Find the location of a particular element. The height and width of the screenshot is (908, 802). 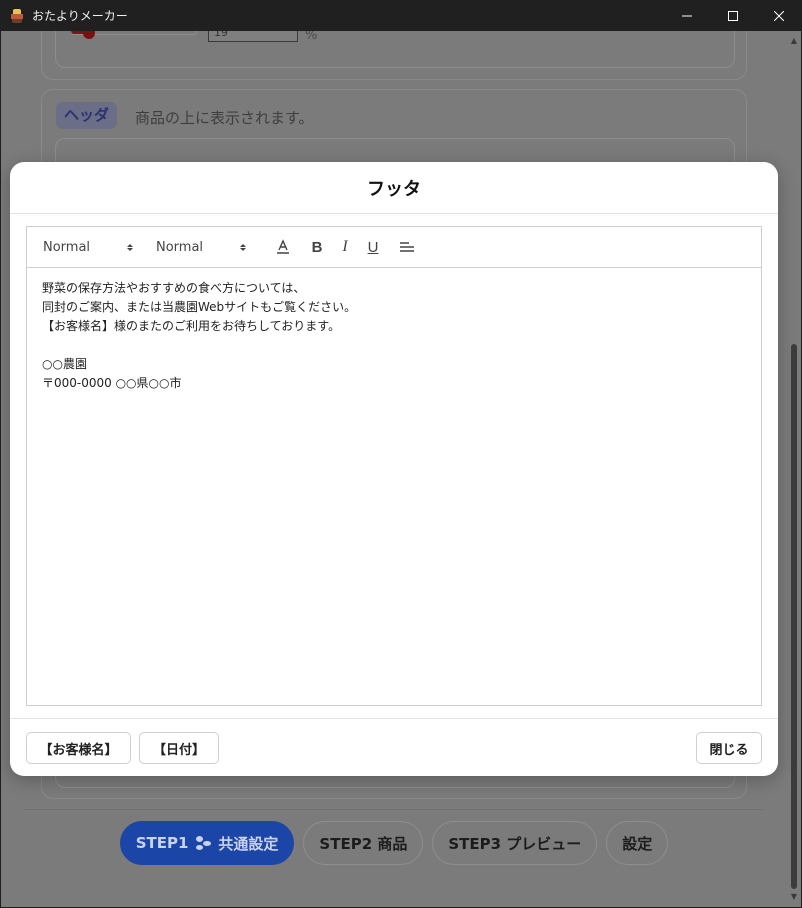

window-title: おたよりメーカー is located at coordinates (80, 16).